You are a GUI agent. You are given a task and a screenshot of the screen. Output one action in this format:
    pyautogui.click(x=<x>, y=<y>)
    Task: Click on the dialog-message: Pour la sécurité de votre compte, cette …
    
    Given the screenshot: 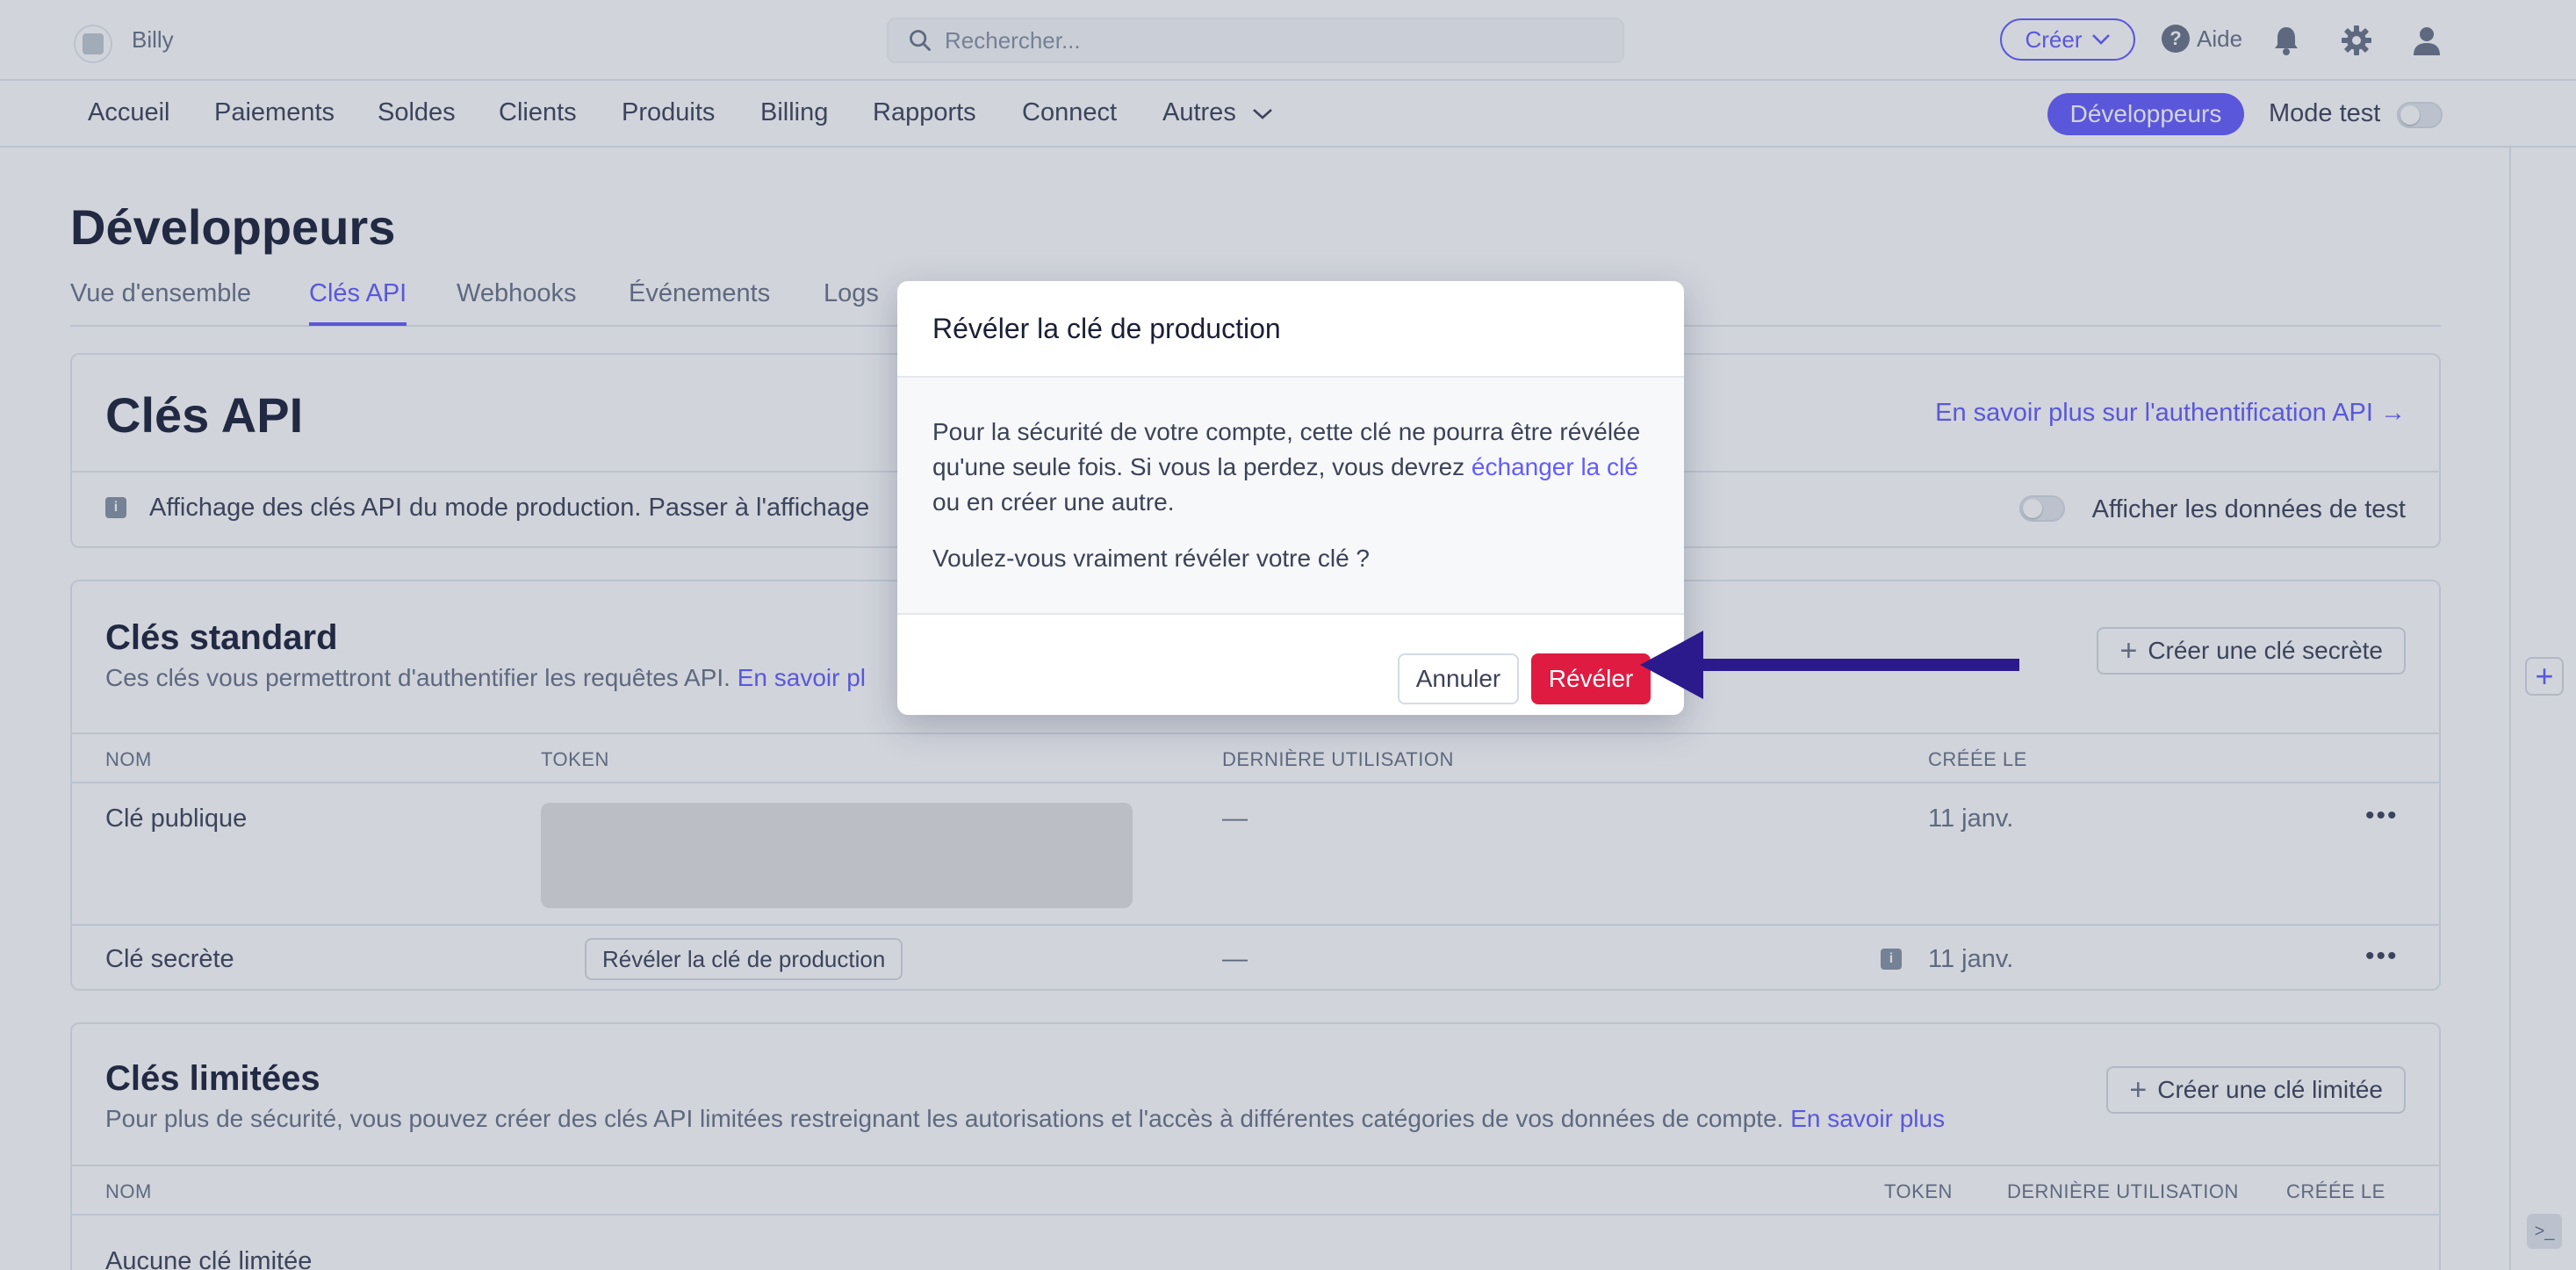 What is the action you would take?
    pyautogui.click(x=1290, y=468)
    